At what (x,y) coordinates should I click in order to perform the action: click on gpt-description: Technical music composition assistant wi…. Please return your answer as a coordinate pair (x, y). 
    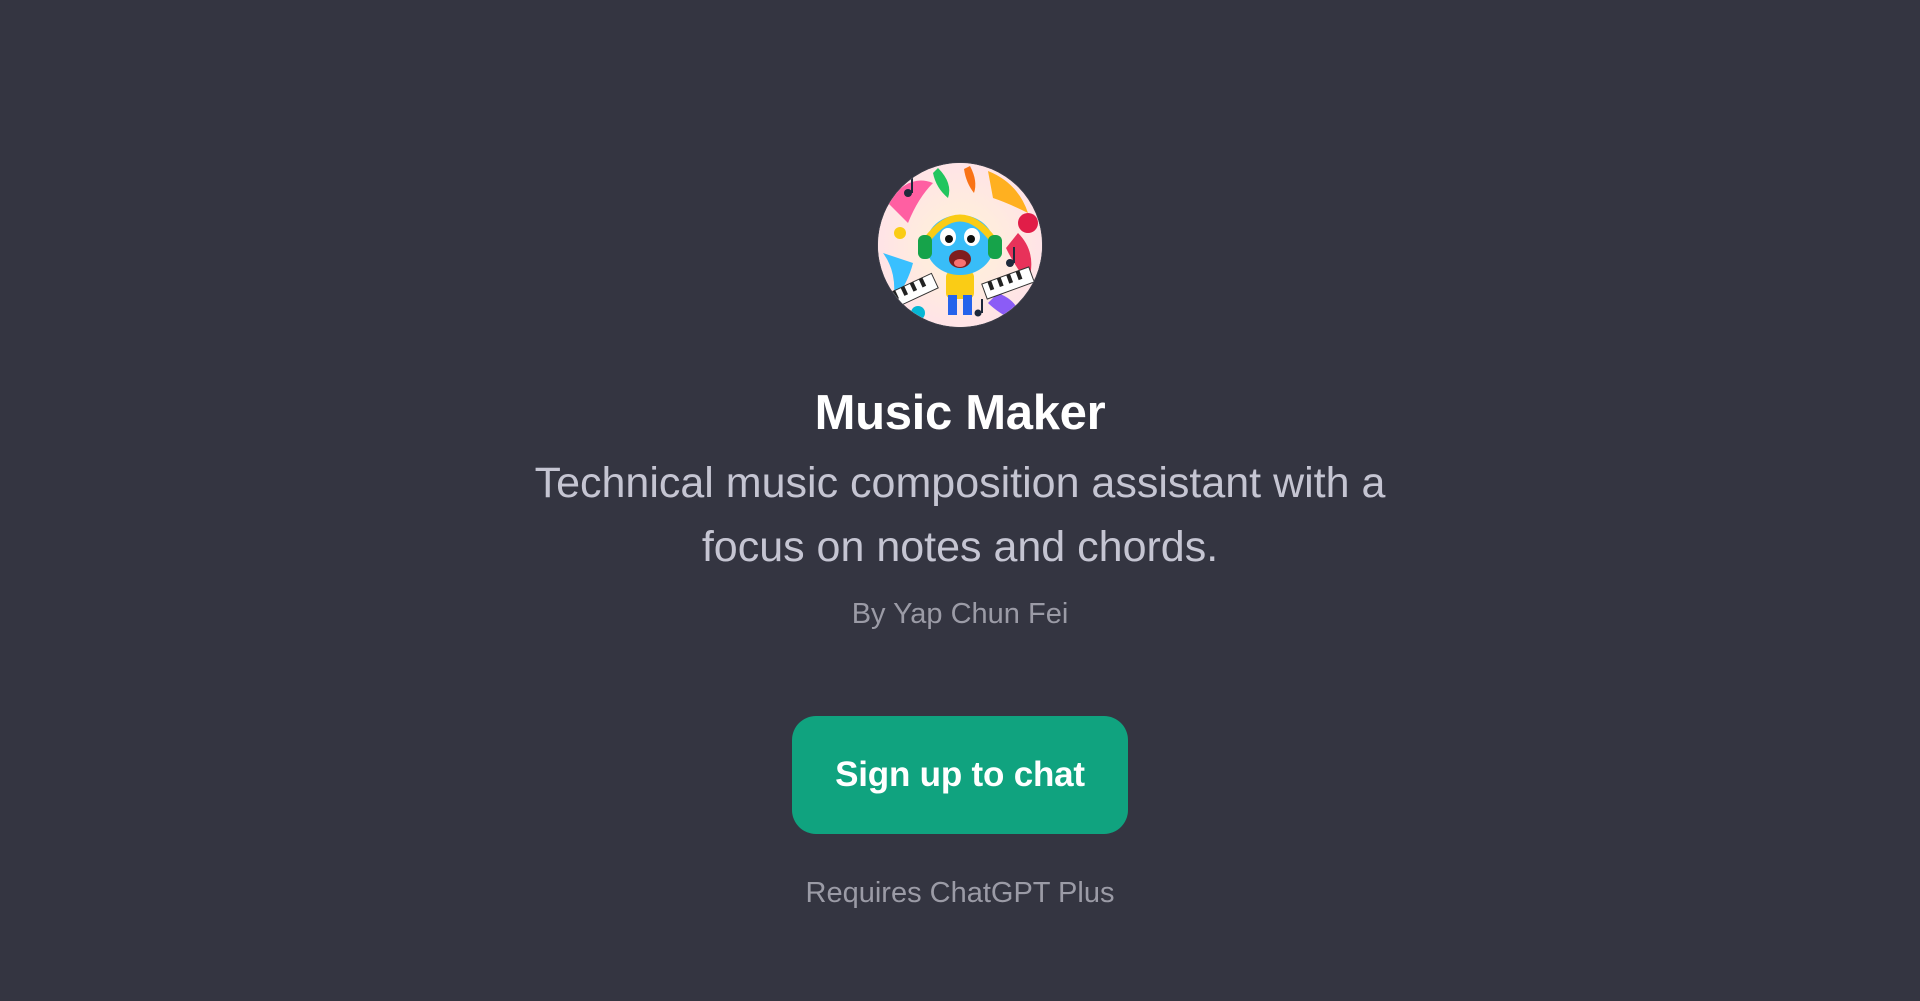
    Looking at the image, I should click on (960, 514).